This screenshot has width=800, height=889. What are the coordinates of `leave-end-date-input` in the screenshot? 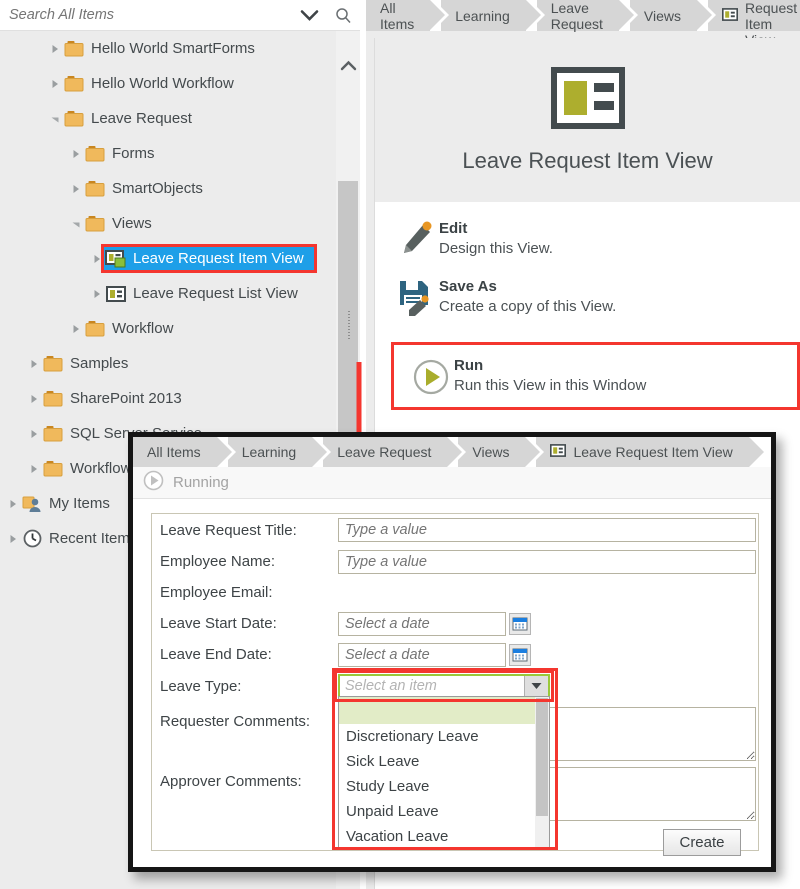 It's located at (422, 654).